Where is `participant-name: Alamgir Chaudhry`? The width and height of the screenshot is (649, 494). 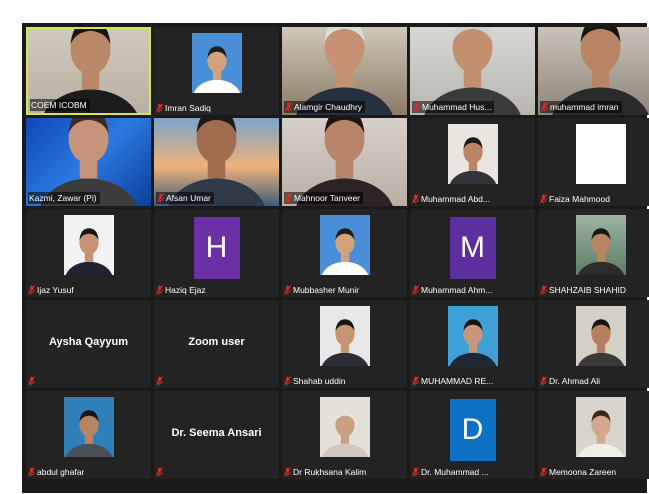 participant-name: Alamgir Chaudhry is located at coordinates (328, 107).